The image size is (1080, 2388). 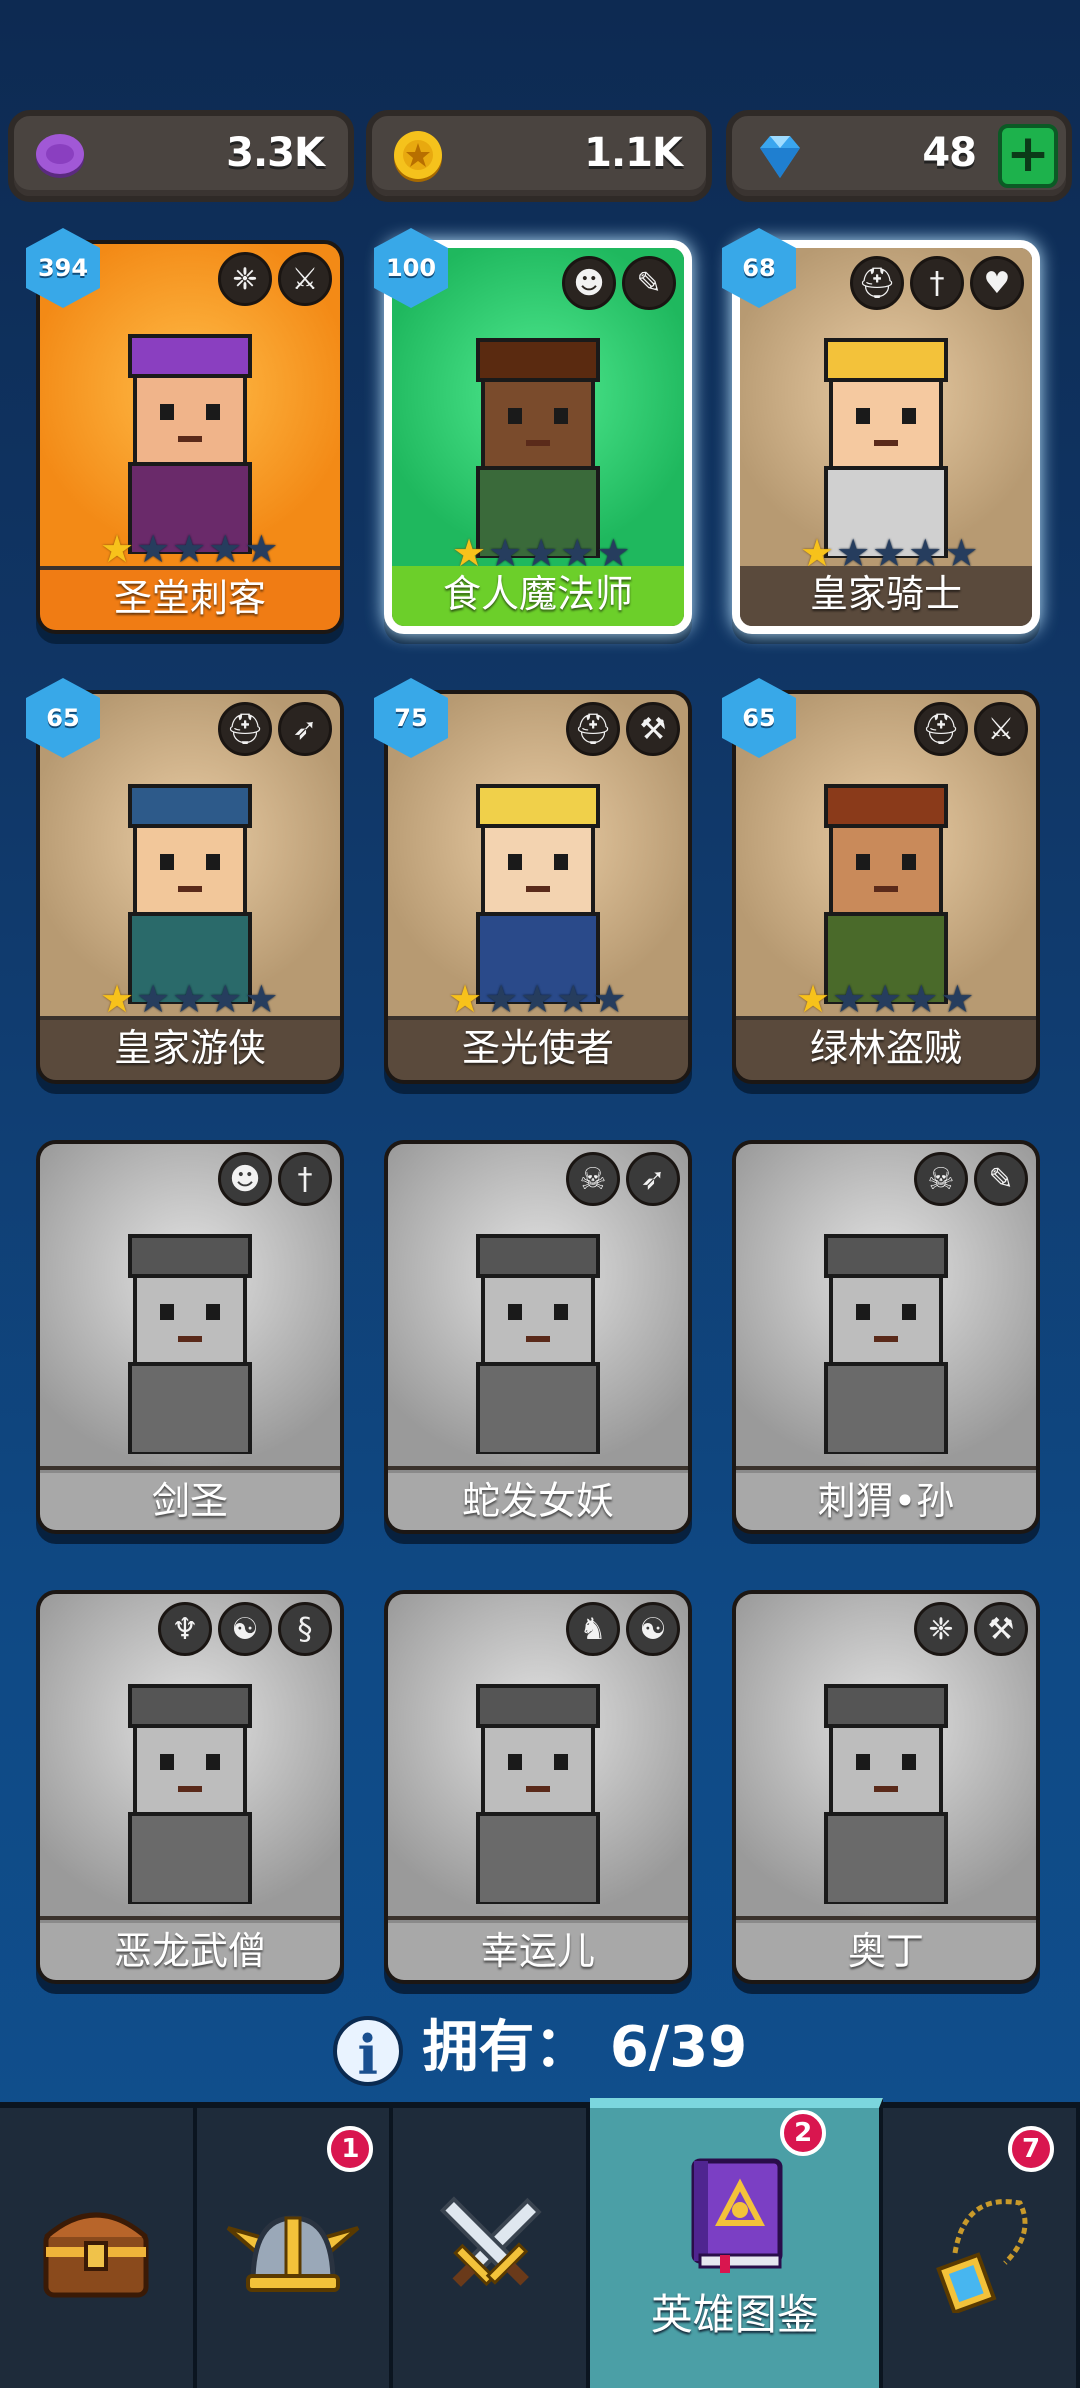 I want to click on purple-coin-icon, so click(x=60, y=156).